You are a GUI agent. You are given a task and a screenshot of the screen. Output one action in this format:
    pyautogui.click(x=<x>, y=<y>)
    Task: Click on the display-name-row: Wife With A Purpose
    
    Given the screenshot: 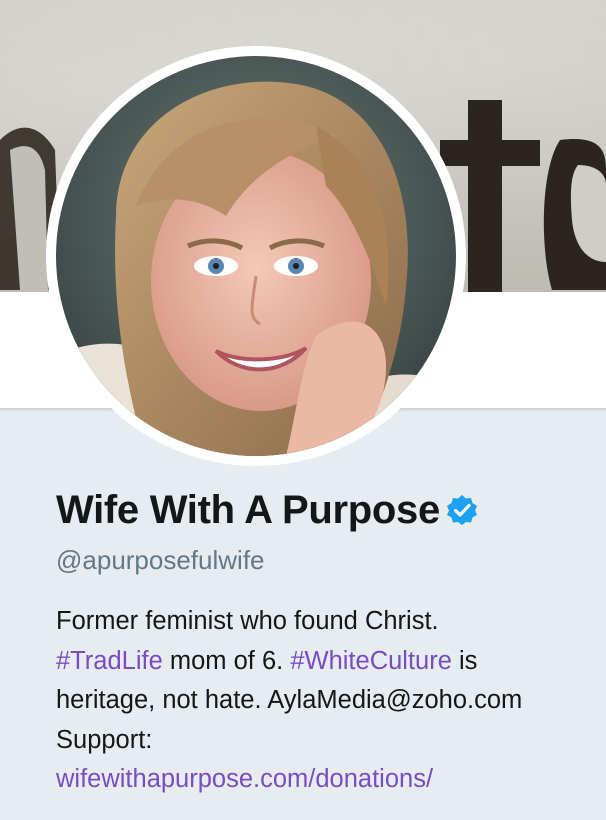 What is the action you would take?
    pyautogui.click(x=326, y=510)
    